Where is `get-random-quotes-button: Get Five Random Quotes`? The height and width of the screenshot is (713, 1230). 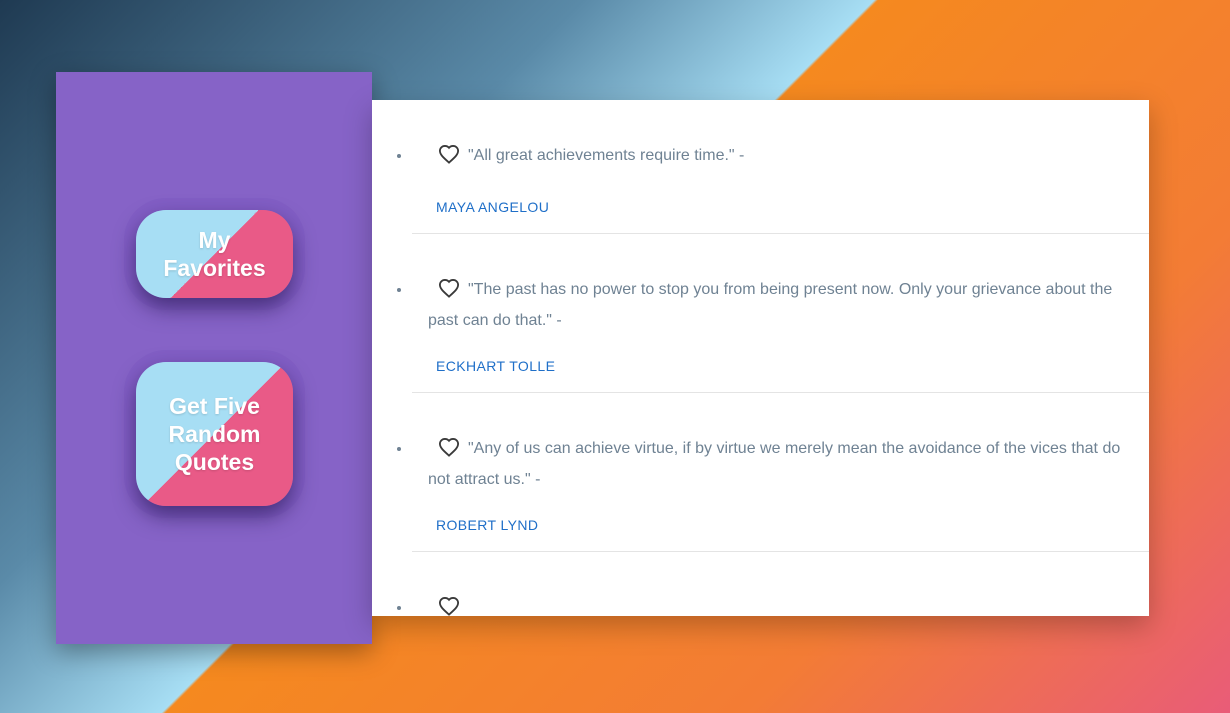
get-random-quotes-button: Get Five Random Quotes is located at coordinates (214, 434).